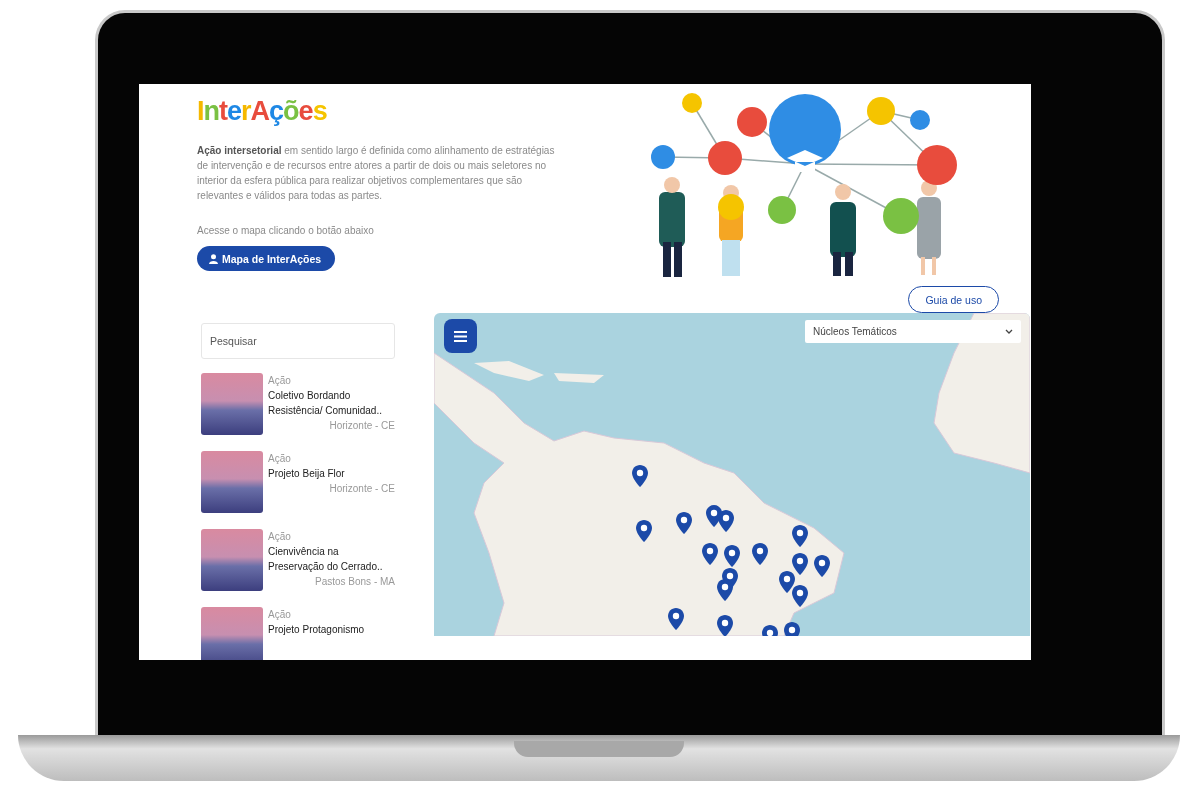 The width and height of the screenshot is (1198, 788). Describe the element at coordinates (331, 559) in the screenshot. I see `item-title: Cienvivência na Preservação do Cerrado..` at that location.